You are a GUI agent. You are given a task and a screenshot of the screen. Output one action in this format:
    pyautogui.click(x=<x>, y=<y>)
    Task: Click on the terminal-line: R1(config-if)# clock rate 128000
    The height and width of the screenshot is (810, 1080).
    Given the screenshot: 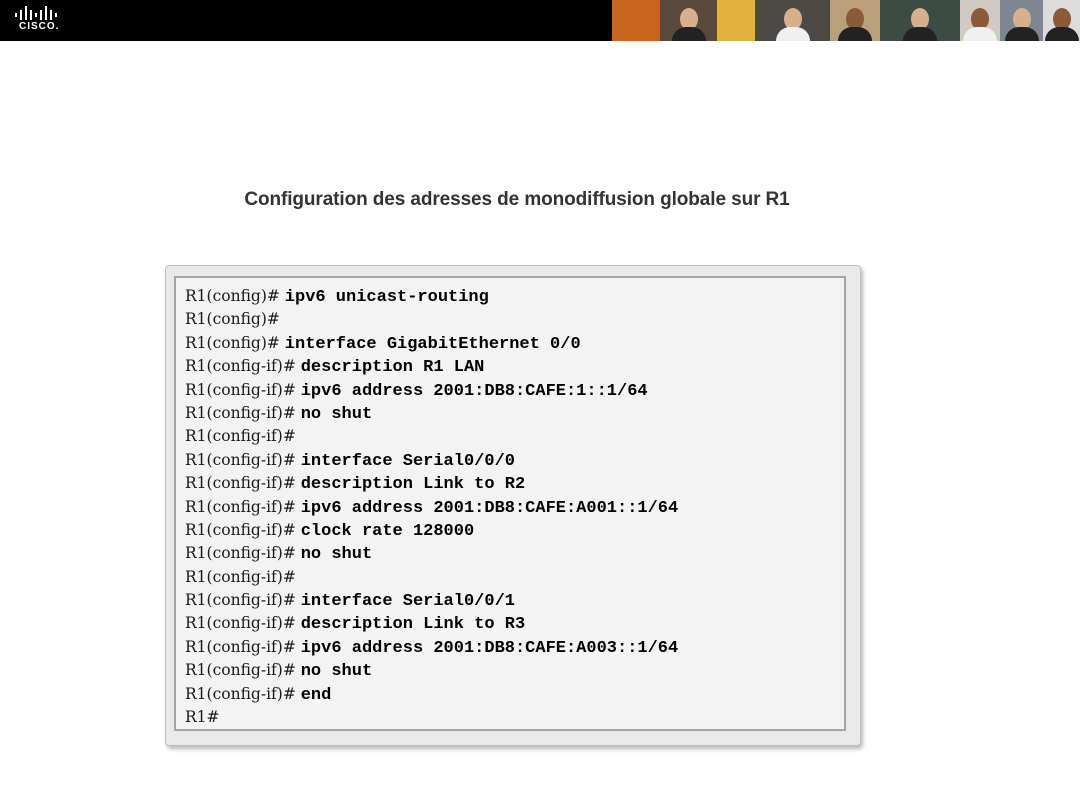 What is the action you would take?
    pyautogui.click(x=431, y=529)
    